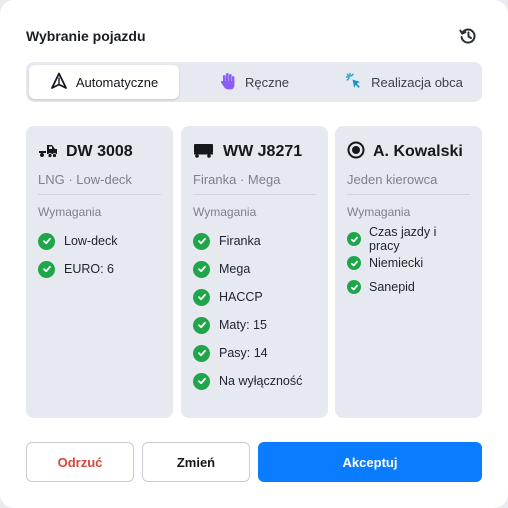  I want to click on list-item: Na wyłączność, so click(254, 381).